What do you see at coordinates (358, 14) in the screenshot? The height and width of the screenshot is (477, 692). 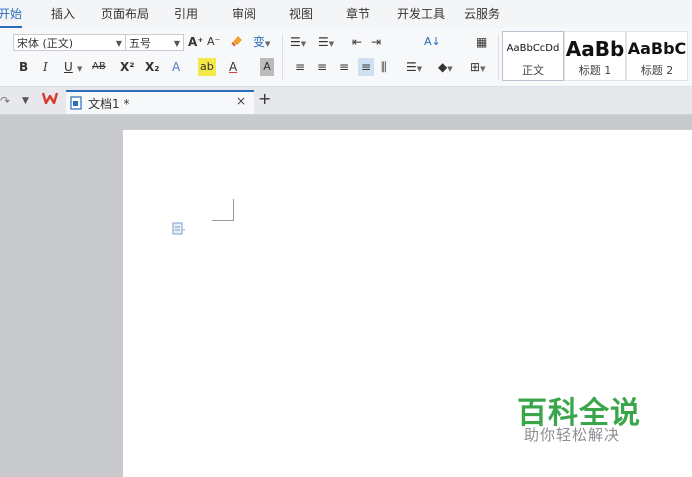 I see `tab-section: 章节` at bounding box center [358, 14].